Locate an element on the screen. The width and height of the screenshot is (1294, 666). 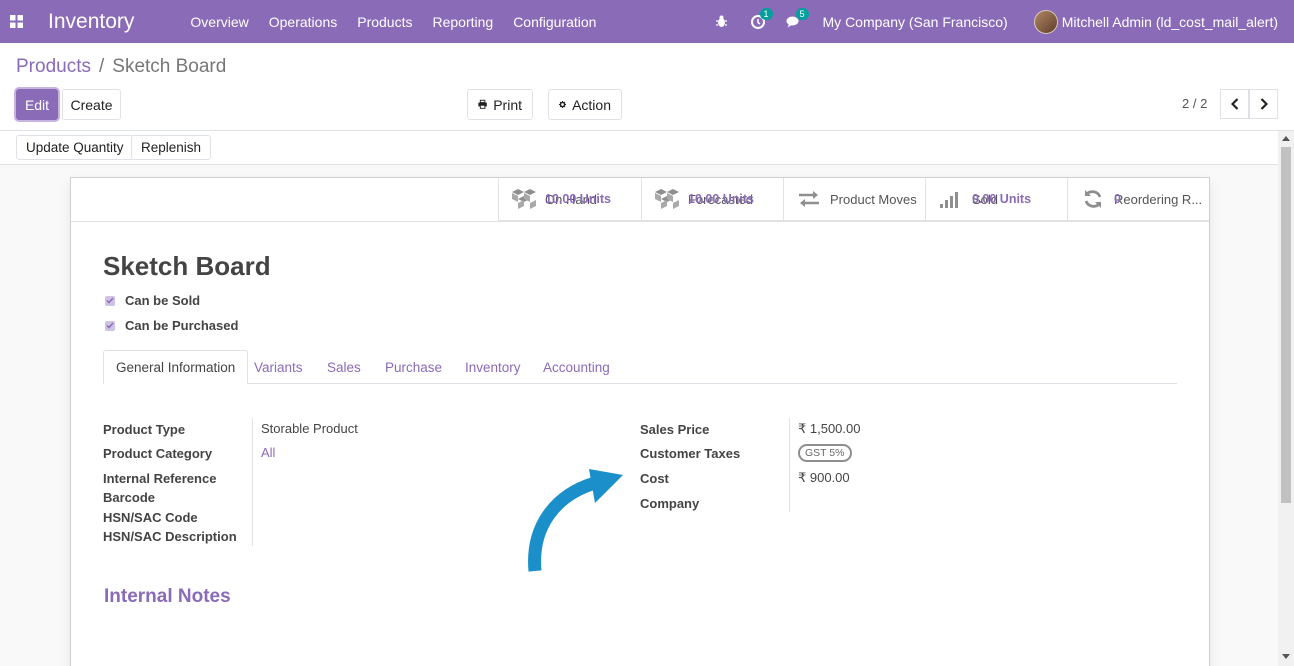
pager-previous-button is located at coordinates (1234, 104).